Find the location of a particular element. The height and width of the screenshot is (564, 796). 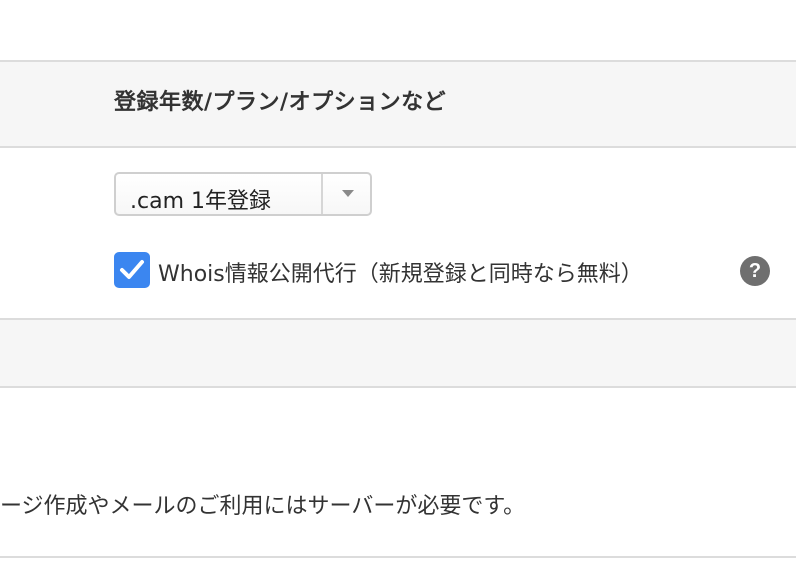

question-circle-icon: ? is located at coordinates (755, 271).